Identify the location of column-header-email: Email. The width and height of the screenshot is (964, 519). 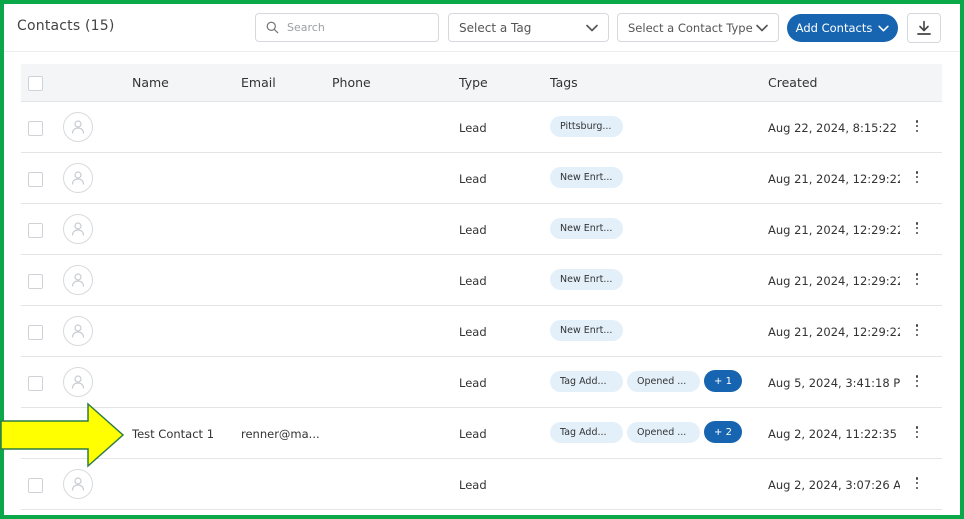
(258, 82).